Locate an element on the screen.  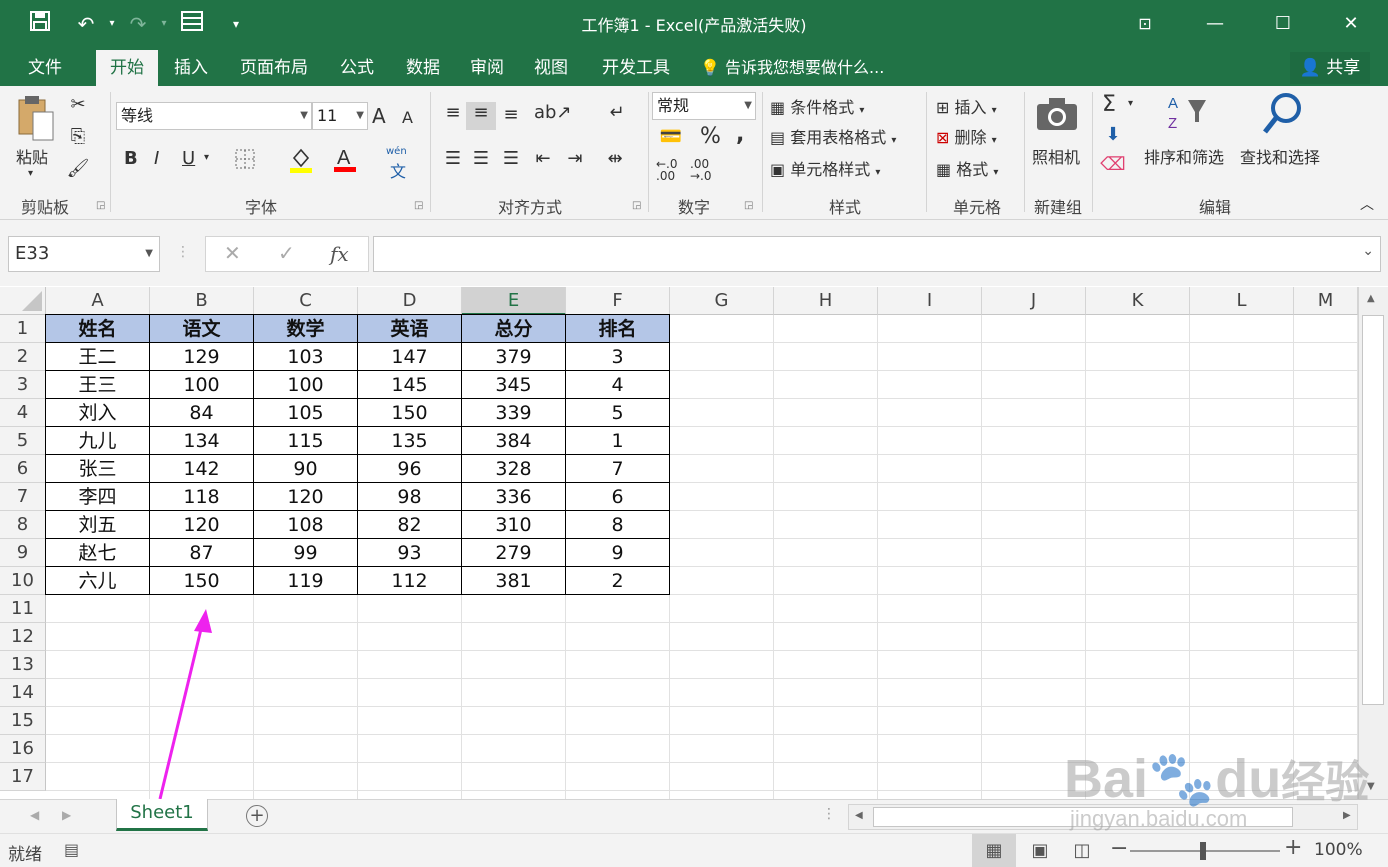
tab-split-grip-icon: ⋮ is located at coordinates (829, 814).